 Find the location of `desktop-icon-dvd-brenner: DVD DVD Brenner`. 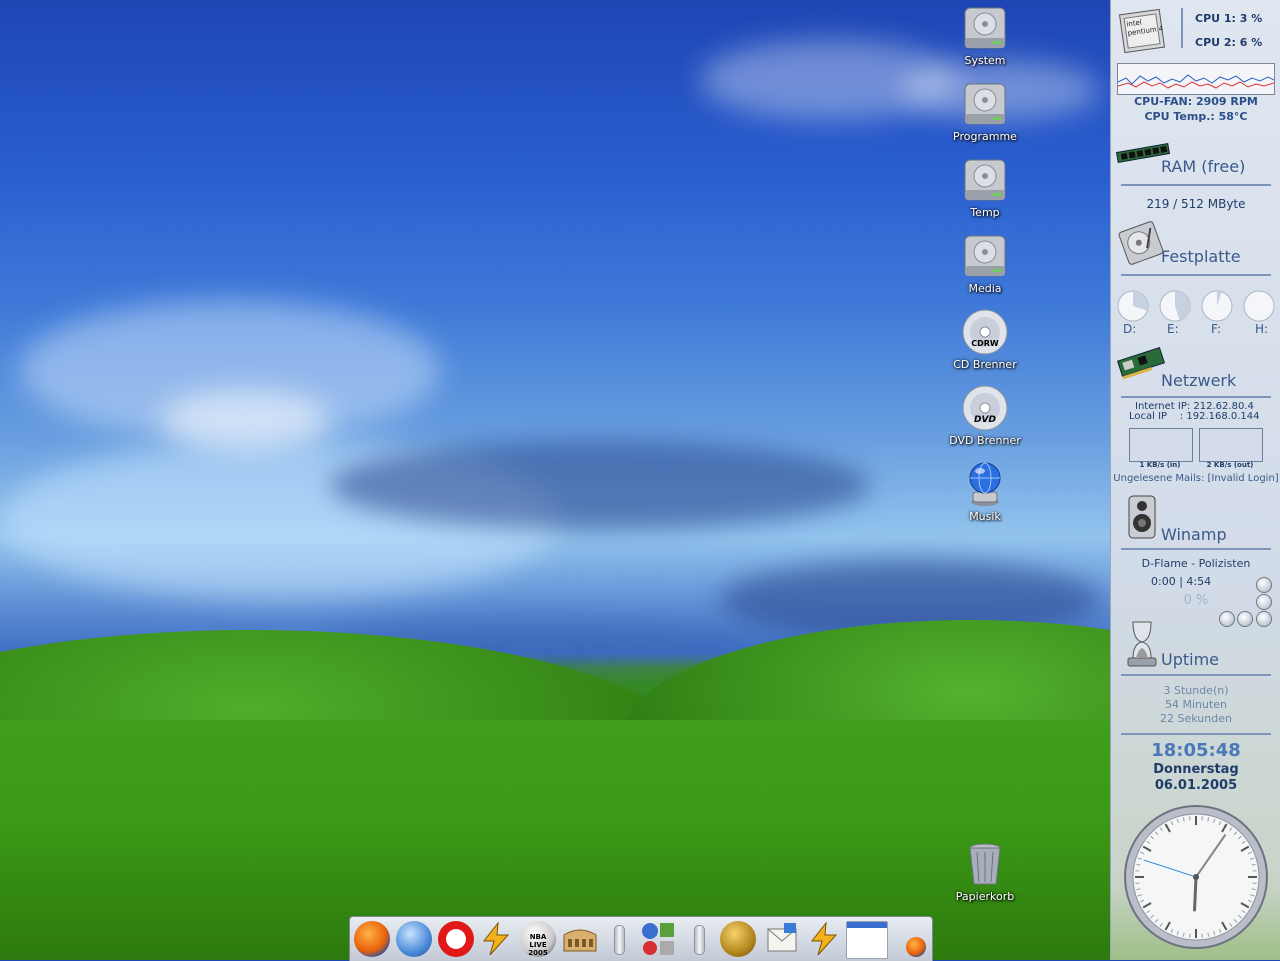

desktop-icon-dvd-brenner: DVD DVD Brenner is located at coordinates (985, 415).